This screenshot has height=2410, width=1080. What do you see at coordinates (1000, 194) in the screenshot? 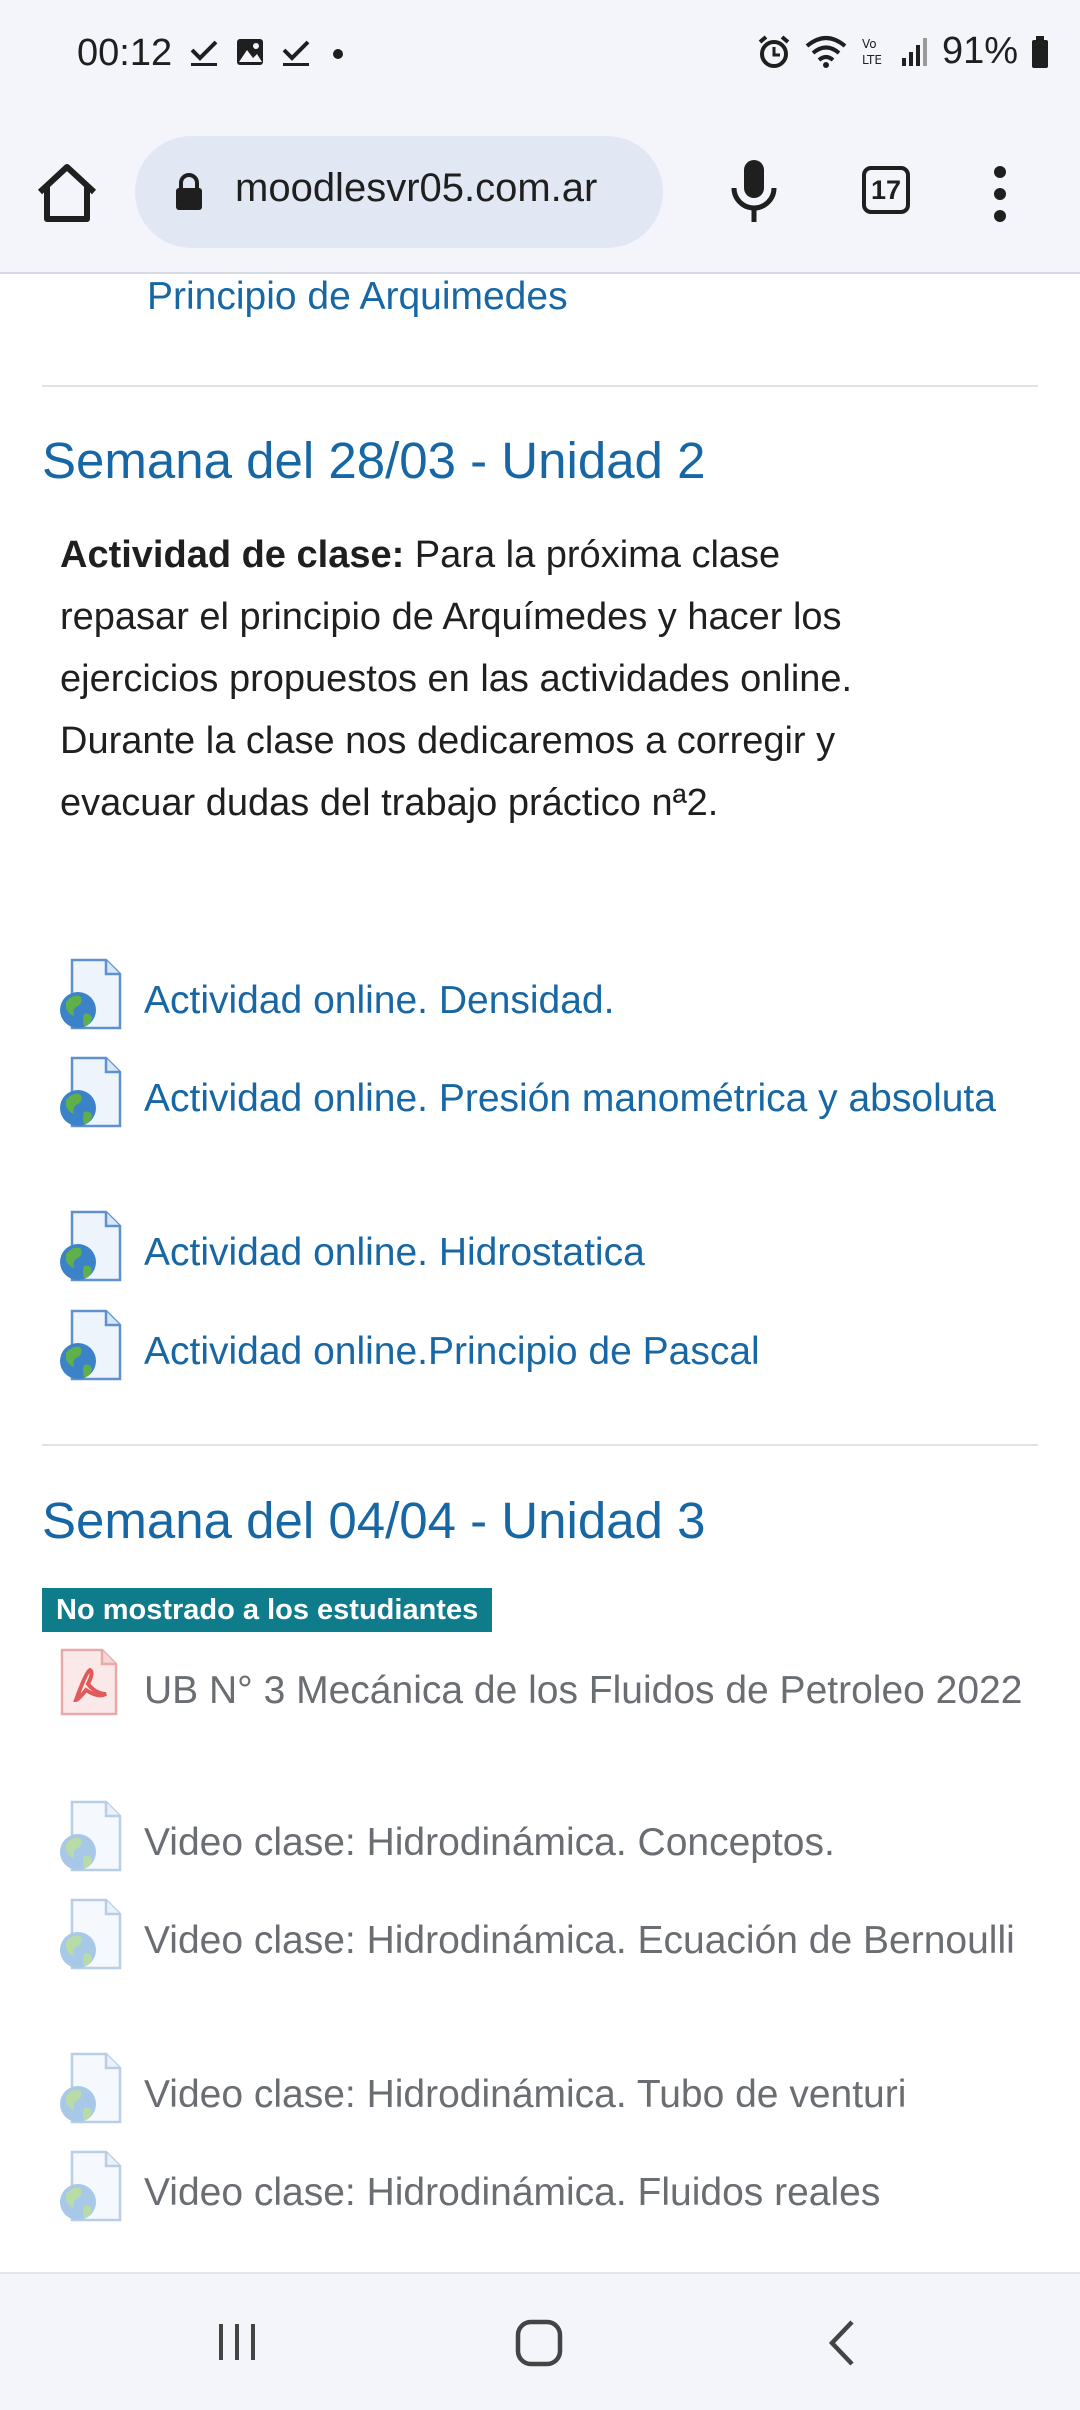
I see `more-options-icon` at bounding box center [1000, 194].